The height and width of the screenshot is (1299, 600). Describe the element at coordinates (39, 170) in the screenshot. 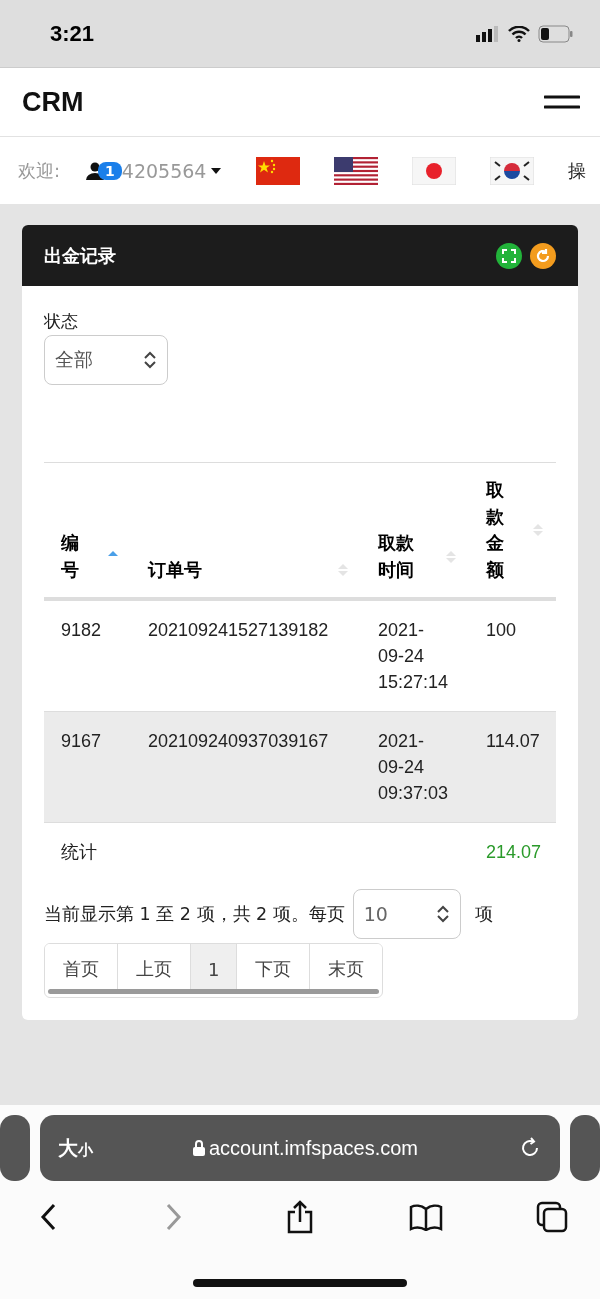

I see `welcome-label: 欢迎:` at that location.